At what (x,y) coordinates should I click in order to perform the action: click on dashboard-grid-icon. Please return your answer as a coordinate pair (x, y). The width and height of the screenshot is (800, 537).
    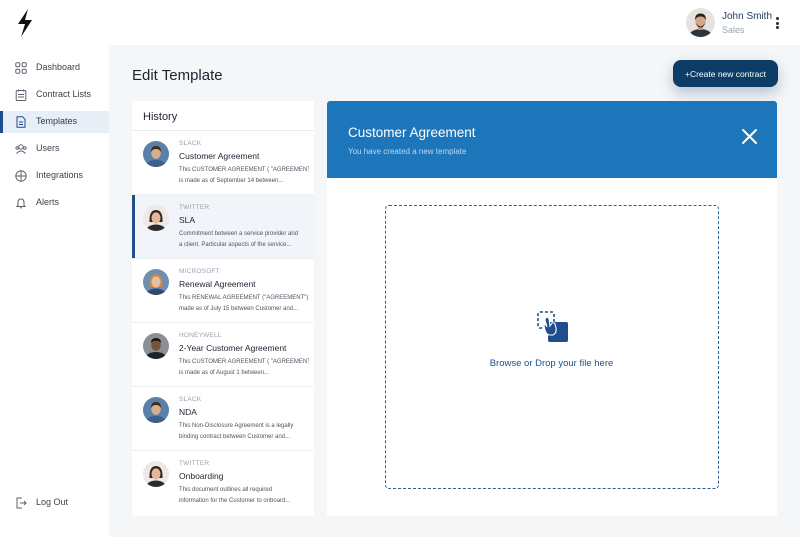
    Looking at the image, I should click on (21, 68).